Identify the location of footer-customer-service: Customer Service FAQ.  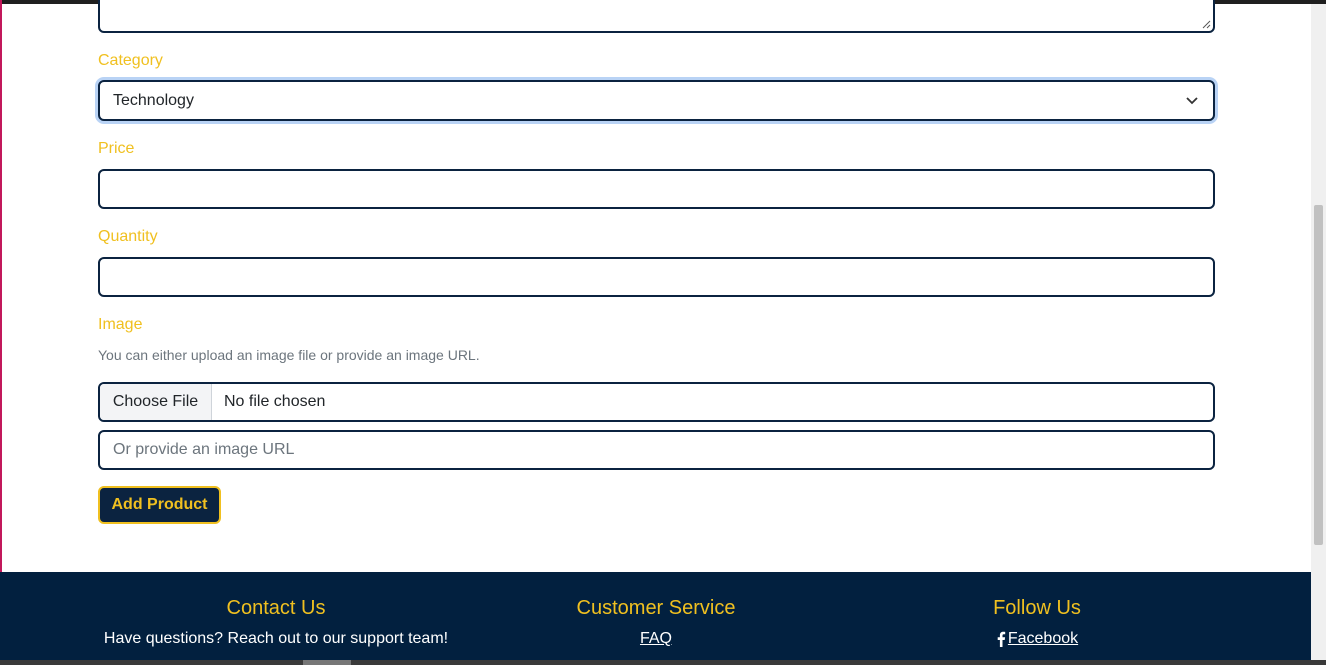
(656, 610).